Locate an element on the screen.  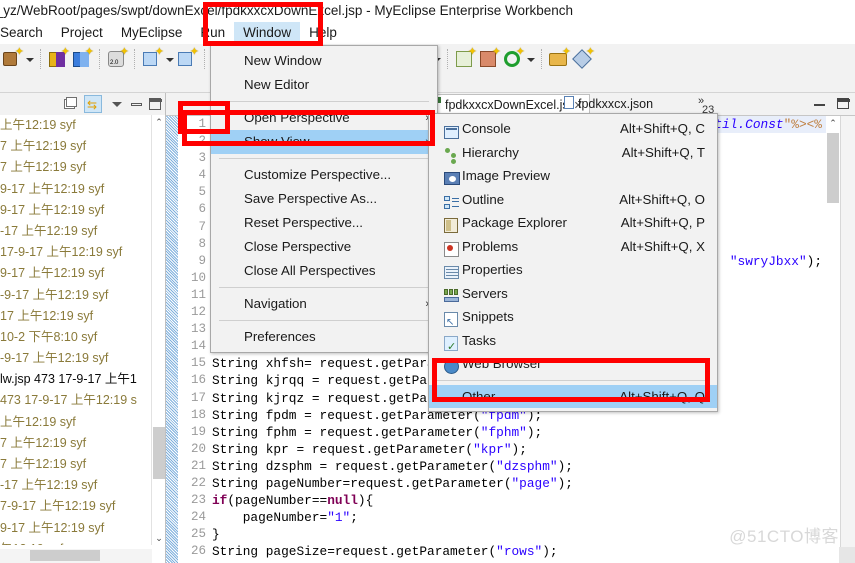
menu-run: Run is located at coordinates (212, 33).